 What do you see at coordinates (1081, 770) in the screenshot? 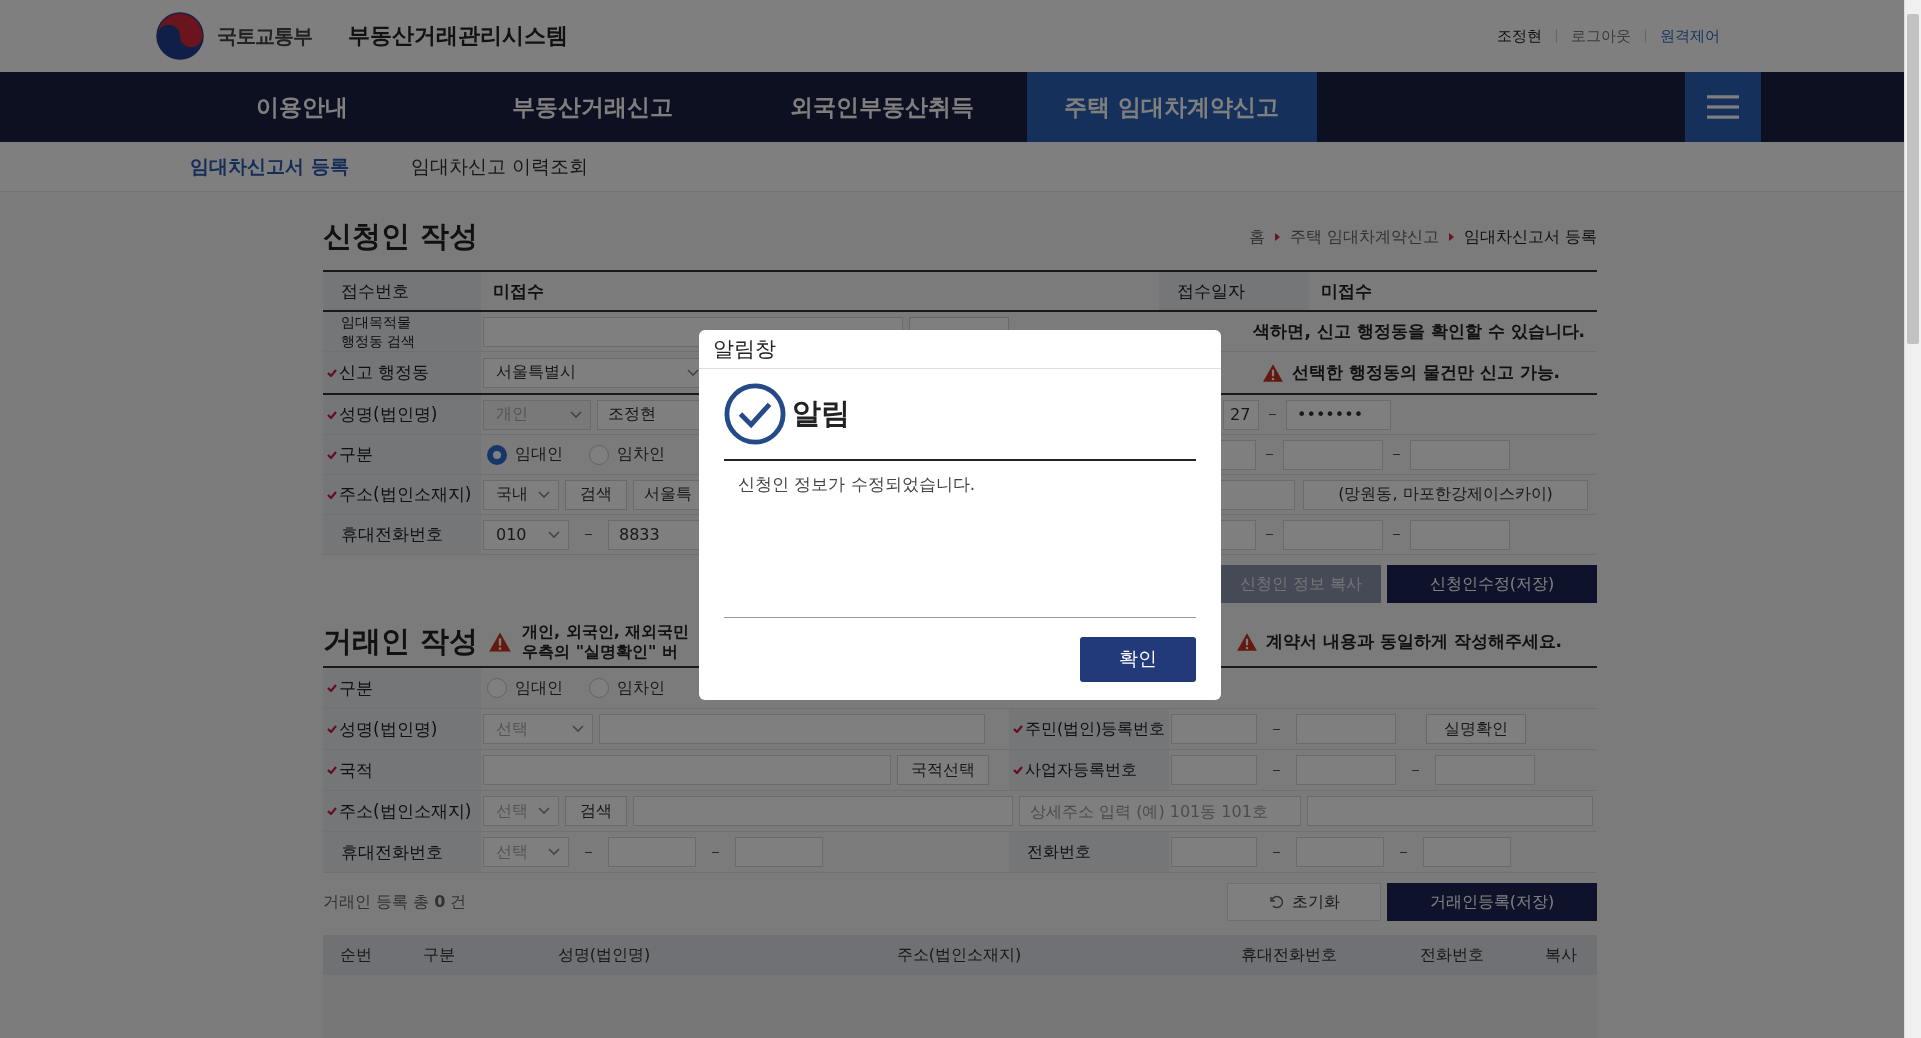
I see `field-label: 사업자등록번호` at bounding box center [1081, 770].